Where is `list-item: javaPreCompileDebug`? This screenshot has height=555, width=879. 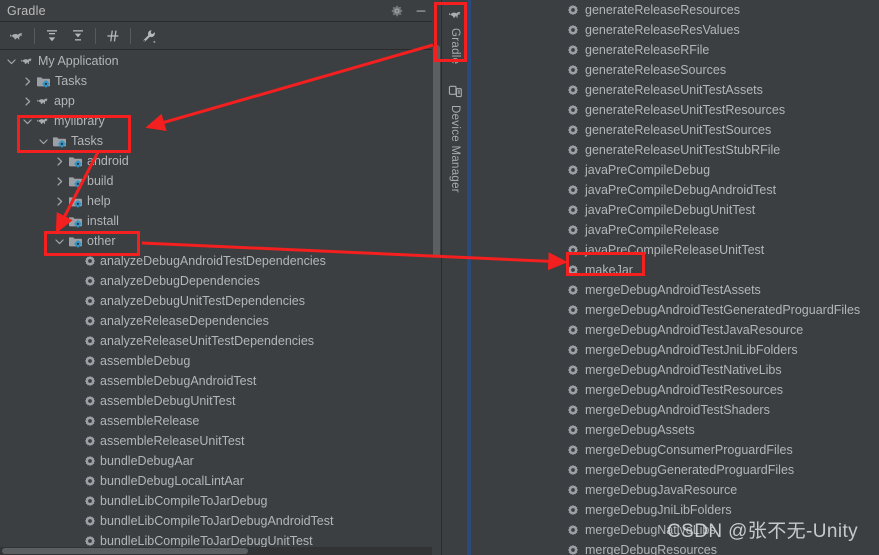
list-item: javaPreCompileDebug is located at coordinates (675, 170).